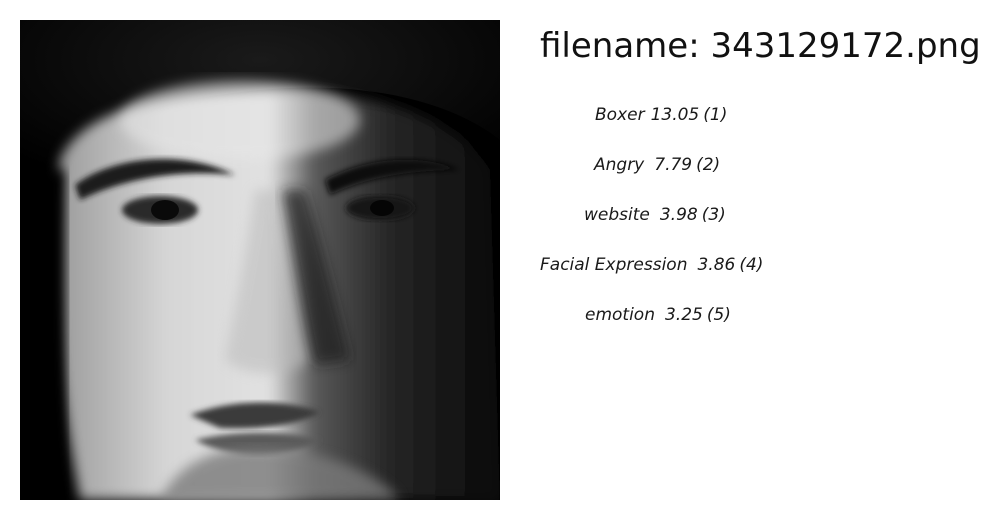  Describe the element at coordinates (678, 215) in the screenshot. I see `prediction-score: 3.98` at that location.